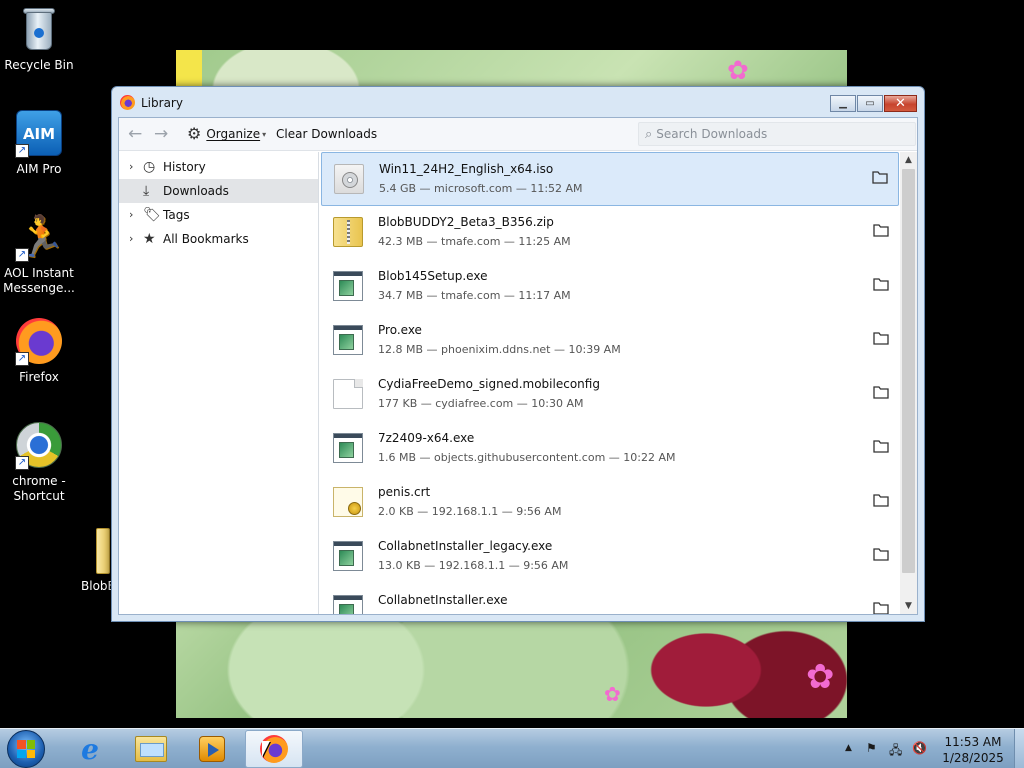  I want to click on download-details: 42.3 MB — tmafe.com — 11:25 AM, so click(474, 241).